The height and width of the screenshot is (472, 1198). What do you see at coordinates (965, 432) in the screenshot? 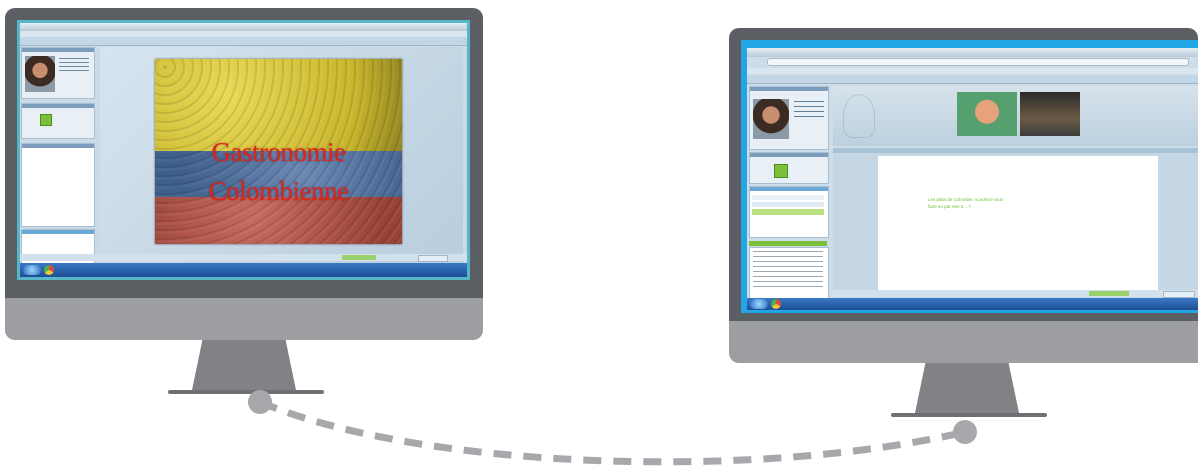
I see `connector-endpoint-right` at bounding box center [965, 432].